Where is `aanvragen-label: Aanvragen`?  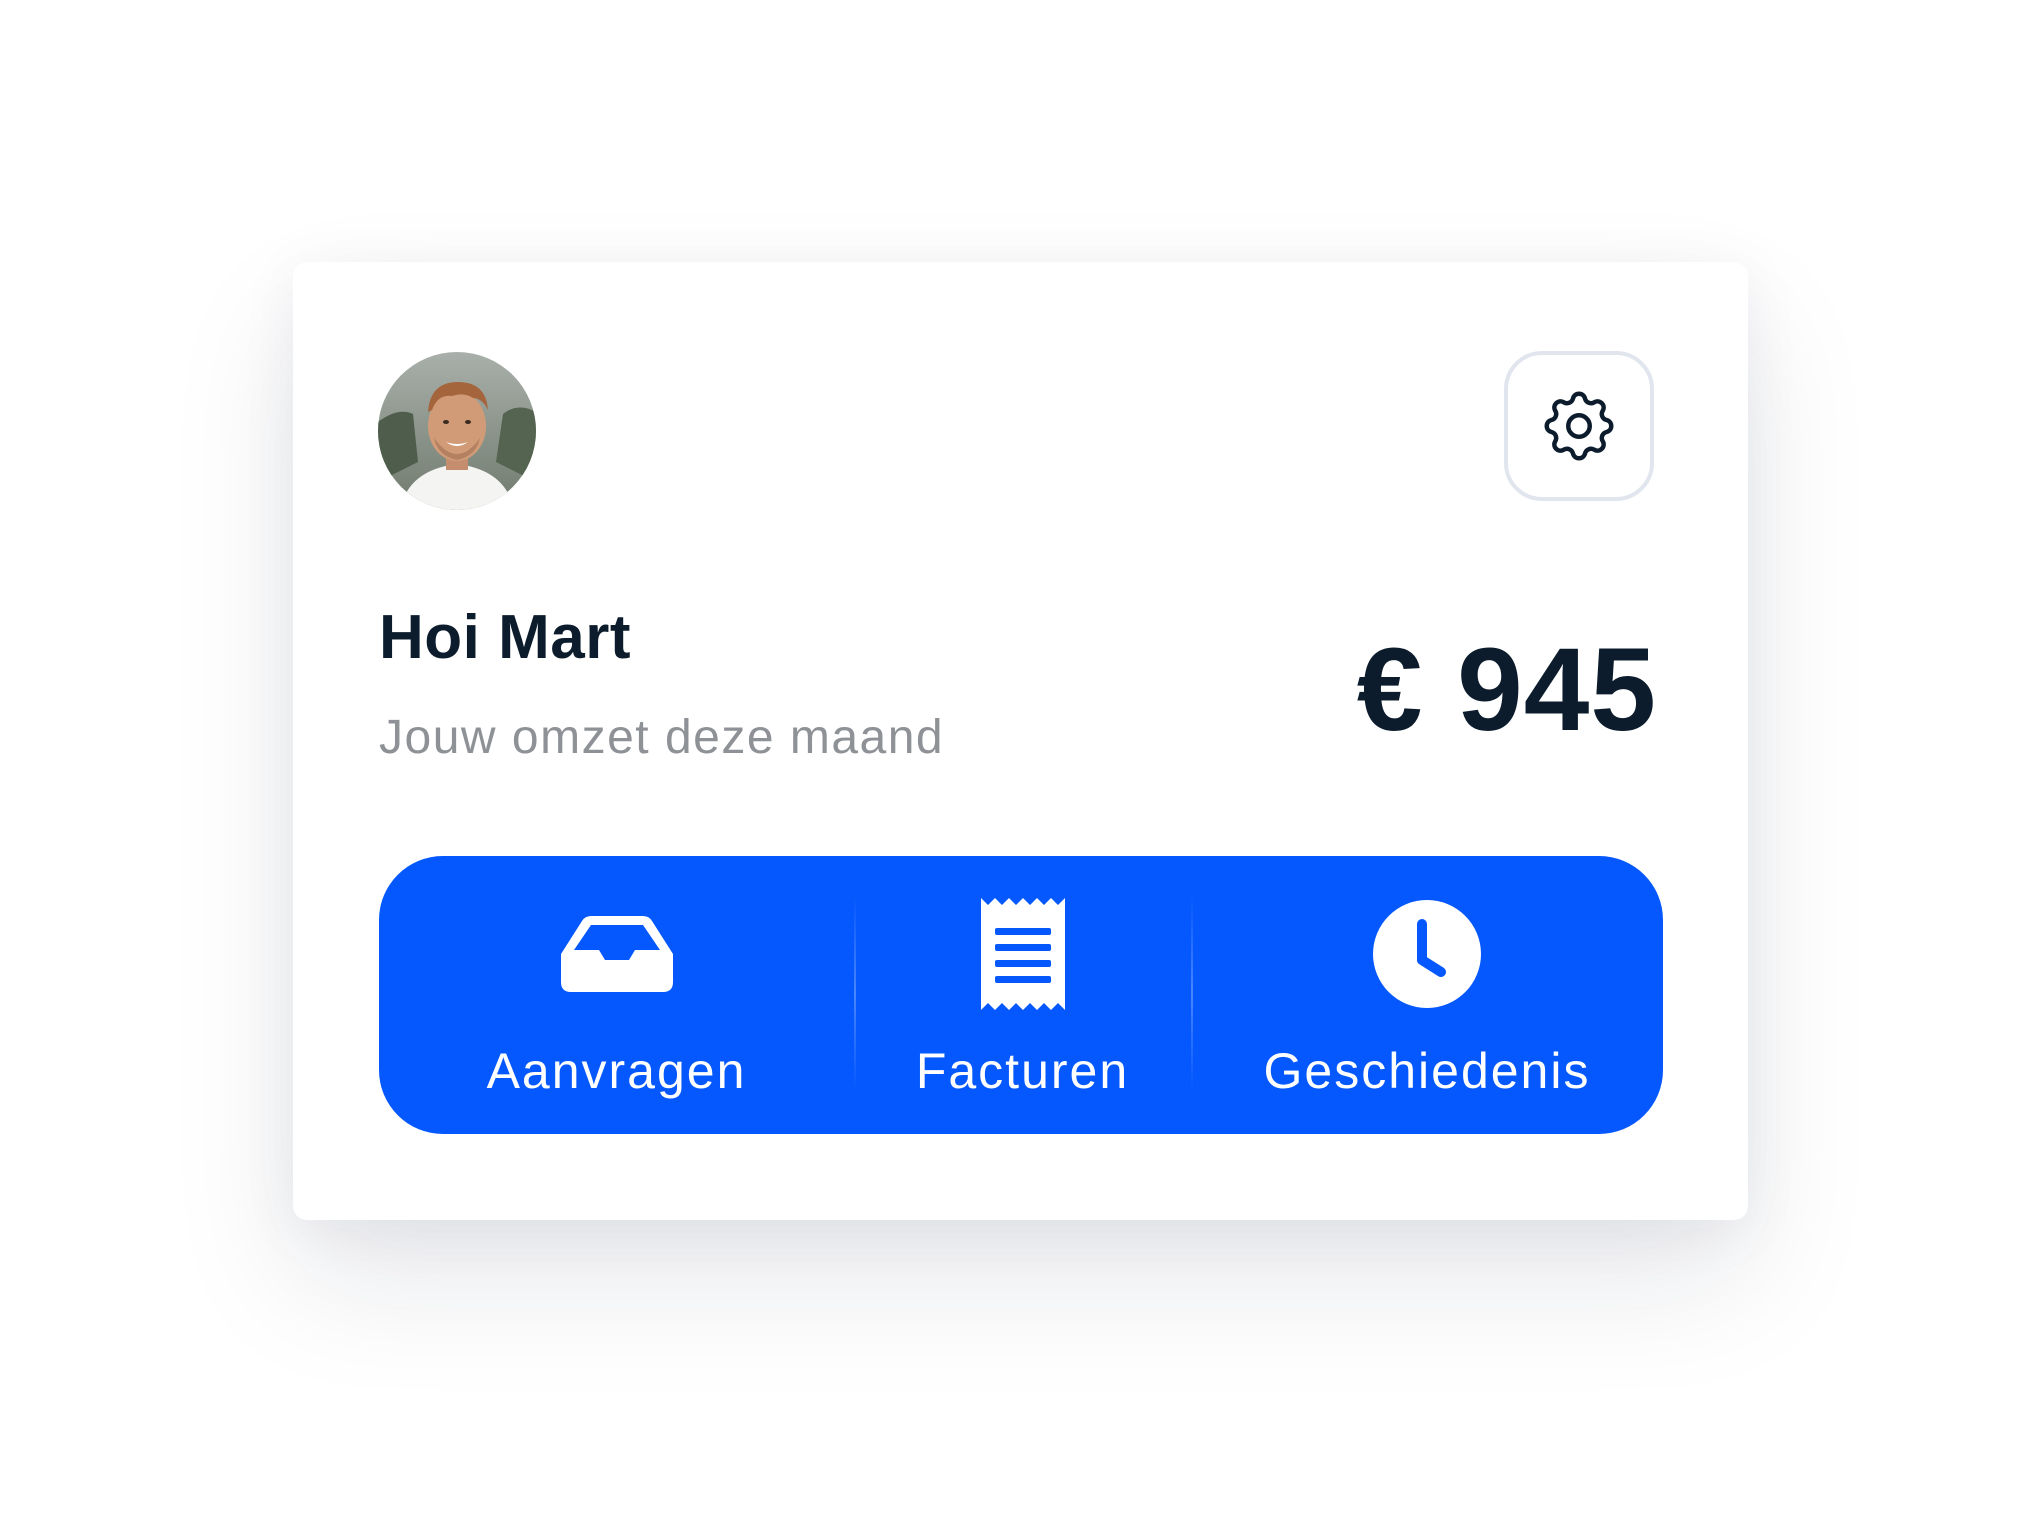 aanvragen-label: Aanvragen is located at coordinates (616, 1071).